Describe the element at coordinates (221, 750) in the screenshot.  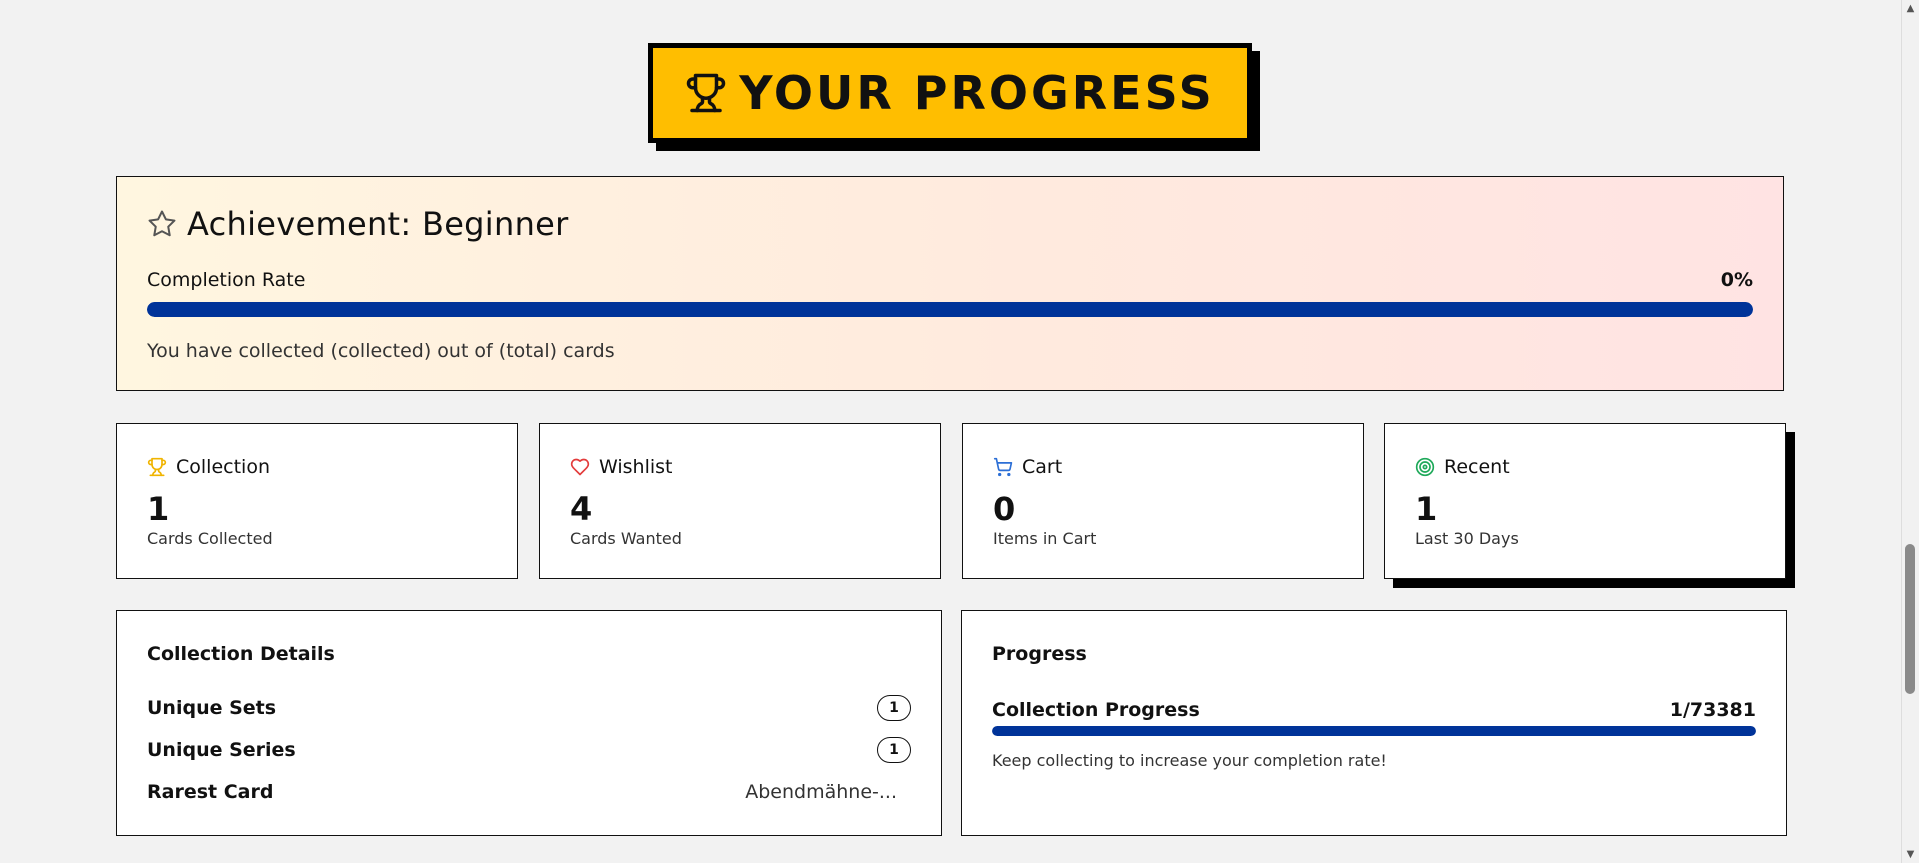
I see `detail-label: Unique Series` at that location.